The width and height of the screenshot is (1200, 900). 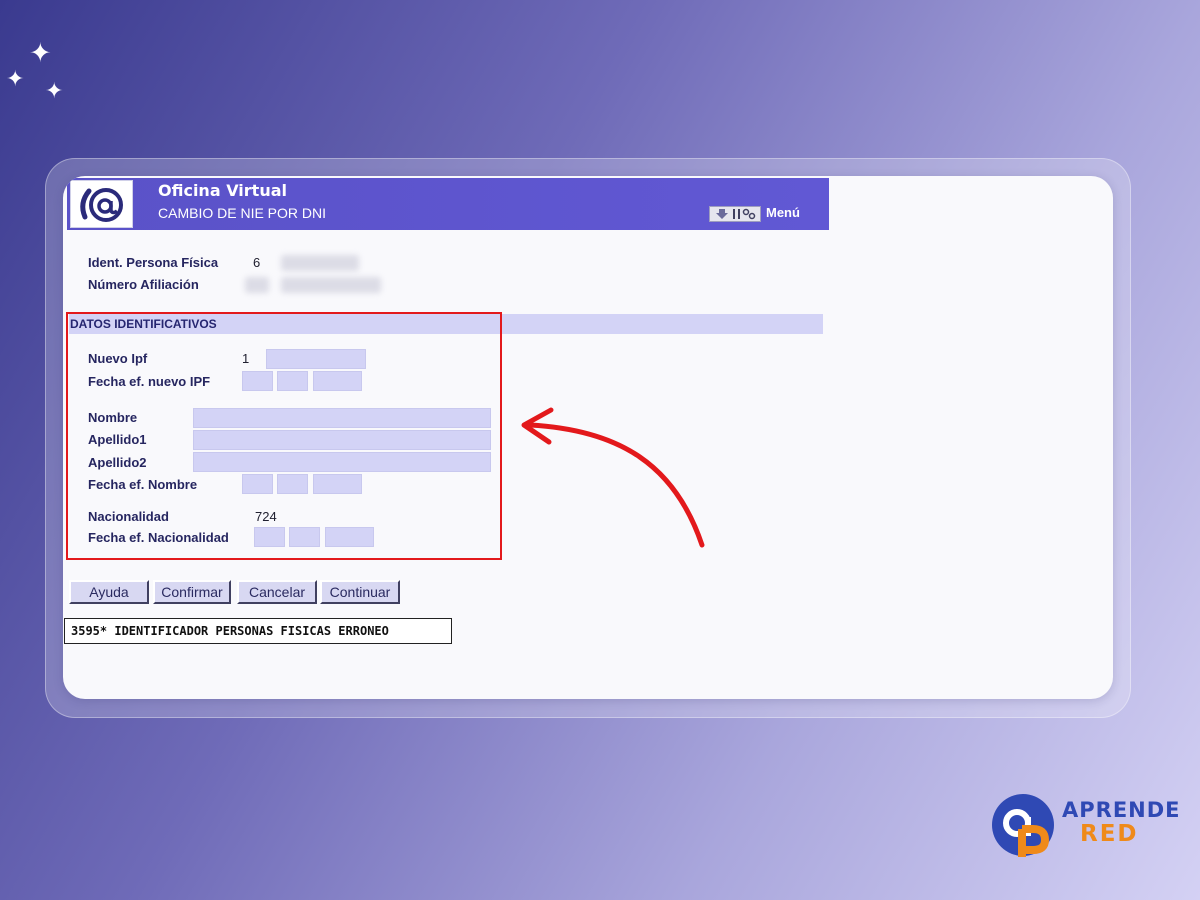 I want to click on at-sign-logo-icon, so click(x=101, y=204).